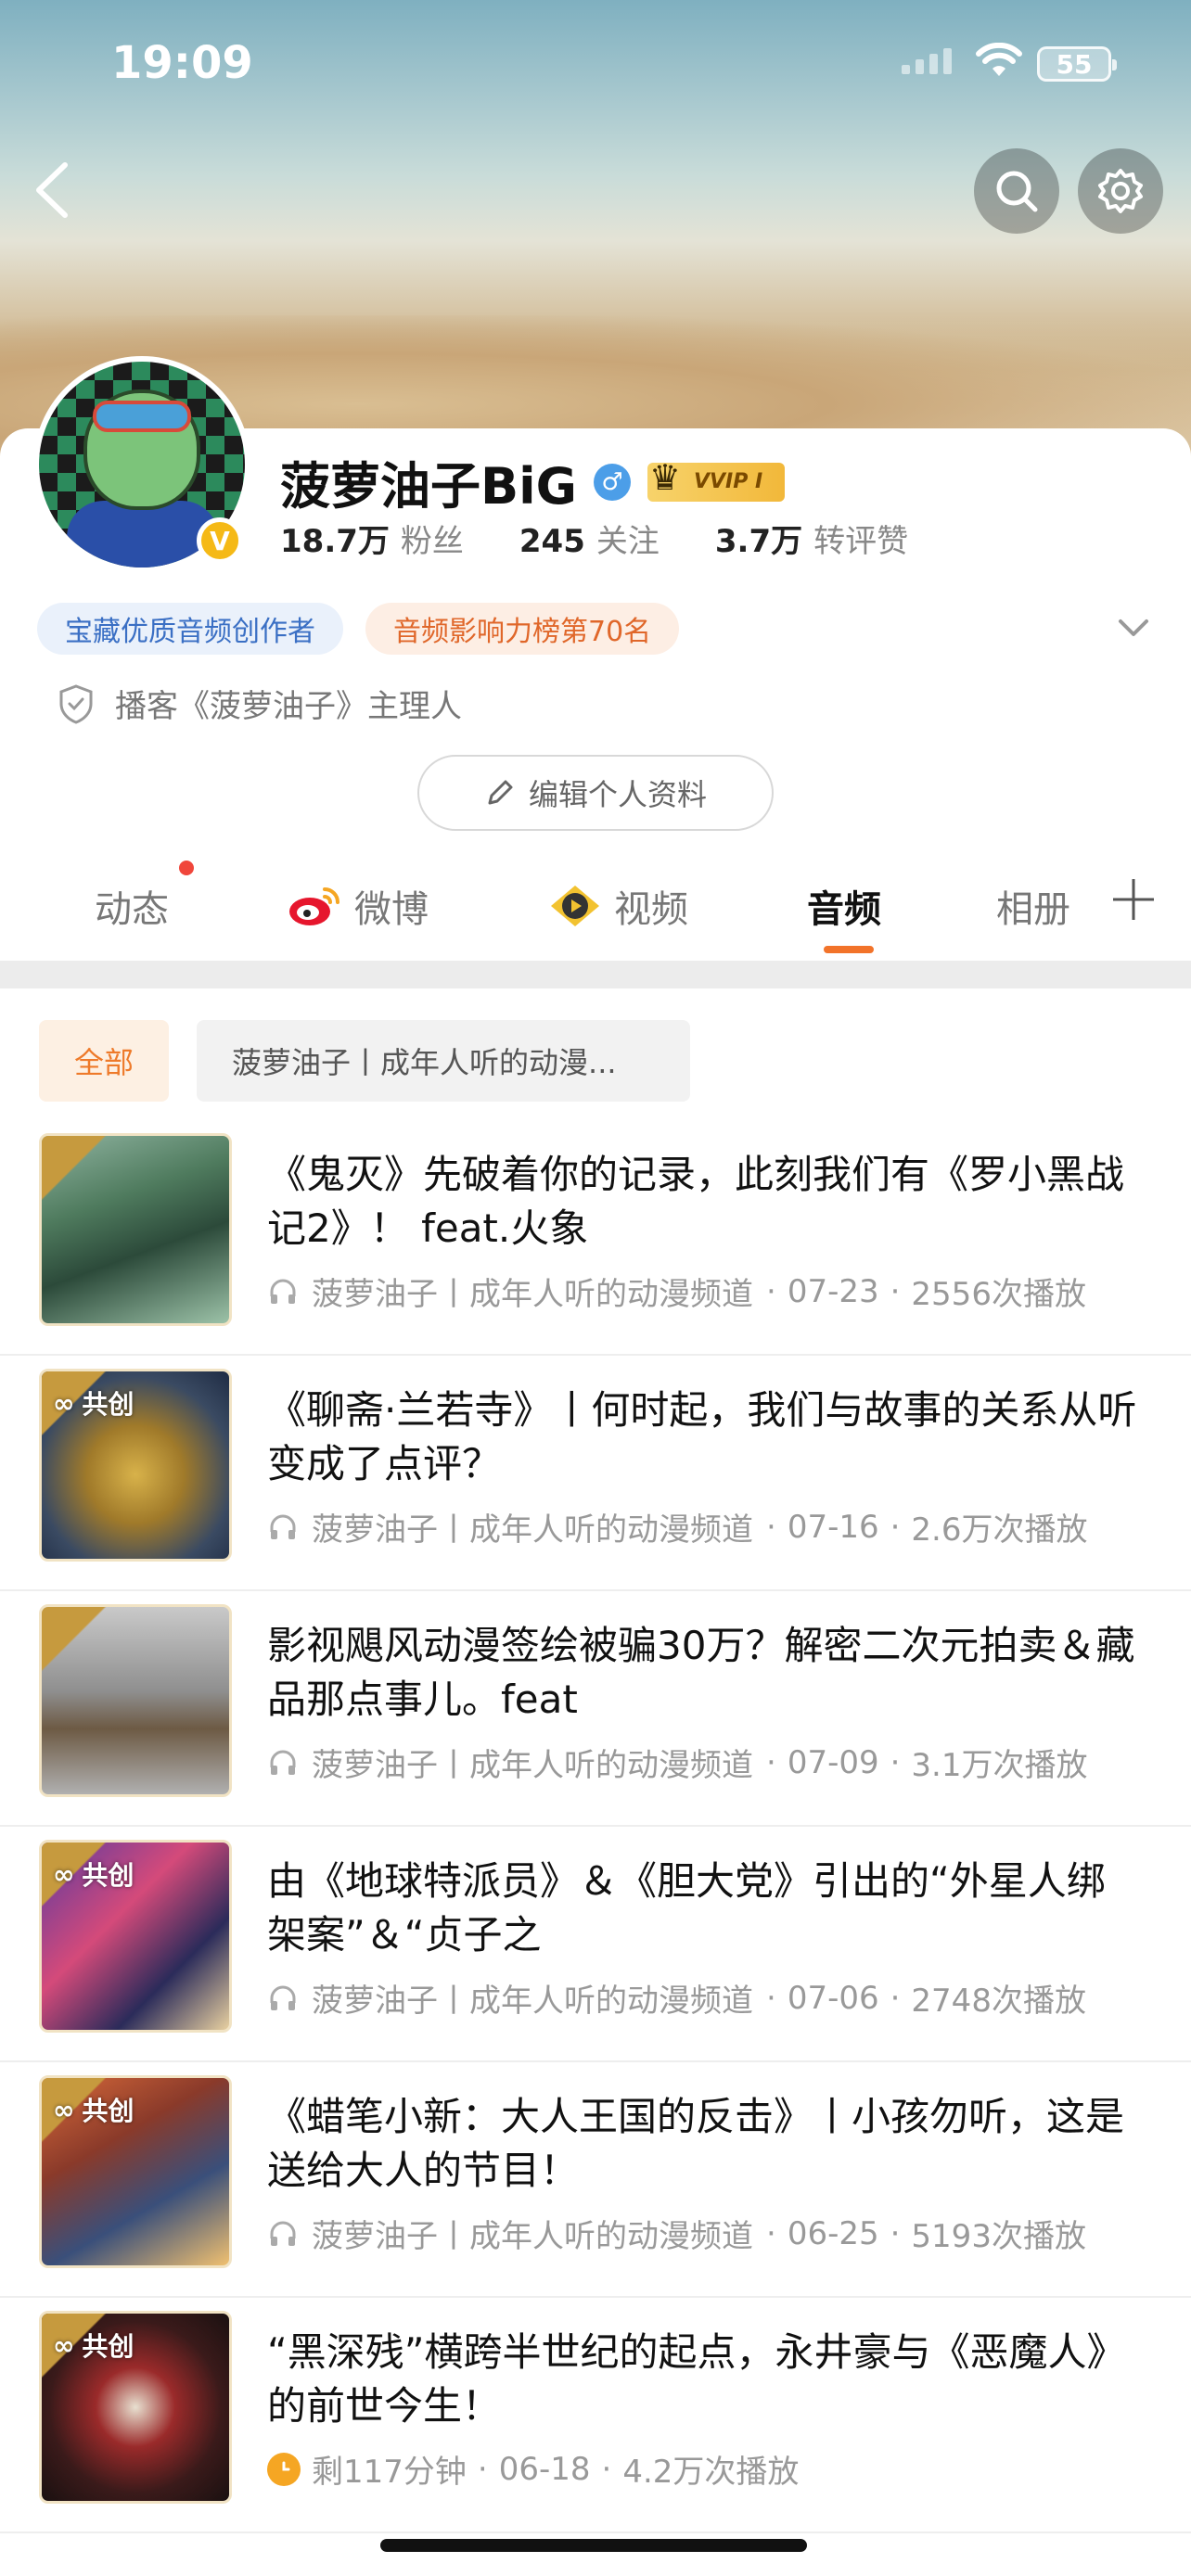 The width and height of the screenshot is (1191, 2576). I want to click on pencil-icon, so click(501, 793).